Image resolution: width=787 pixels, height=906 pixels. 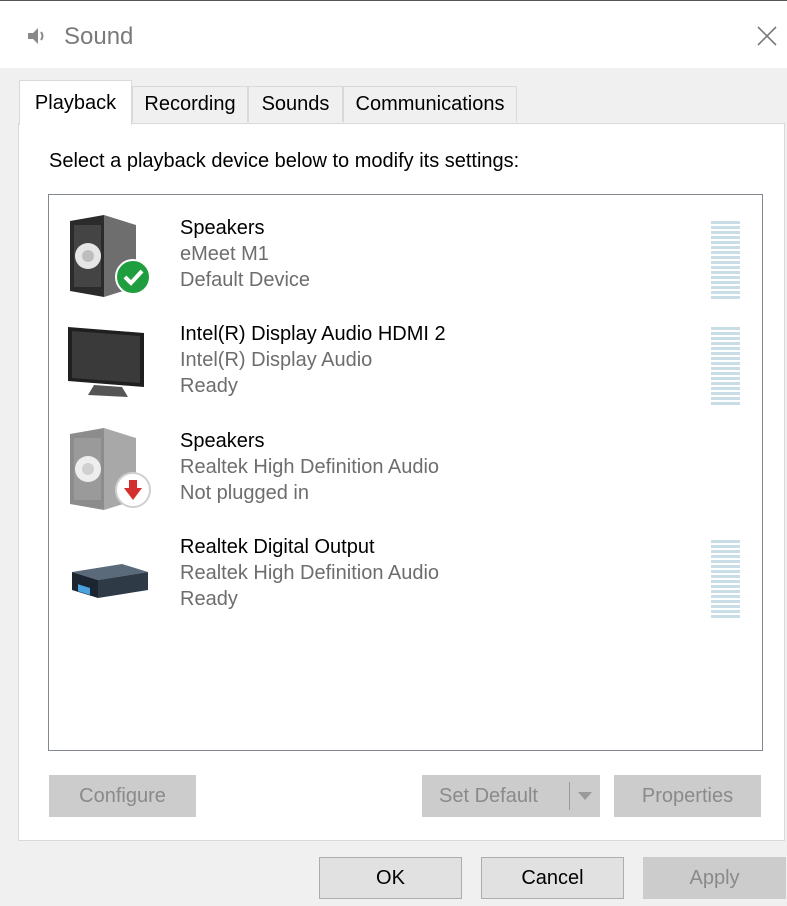 I want to click on tab-communications: Communications, so click(x=430, y=104).